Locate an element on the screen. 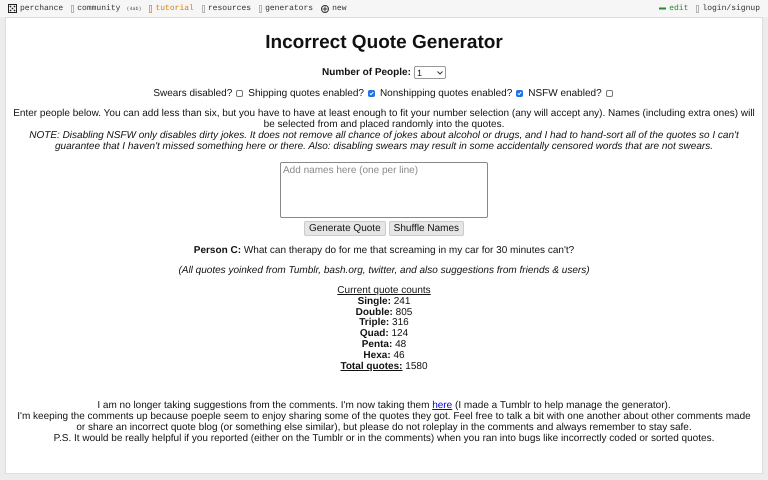 Image resolution: width=768 pixels, height=480 pixels. action-button: Shuffle Names is located at coordinates (426, 228).